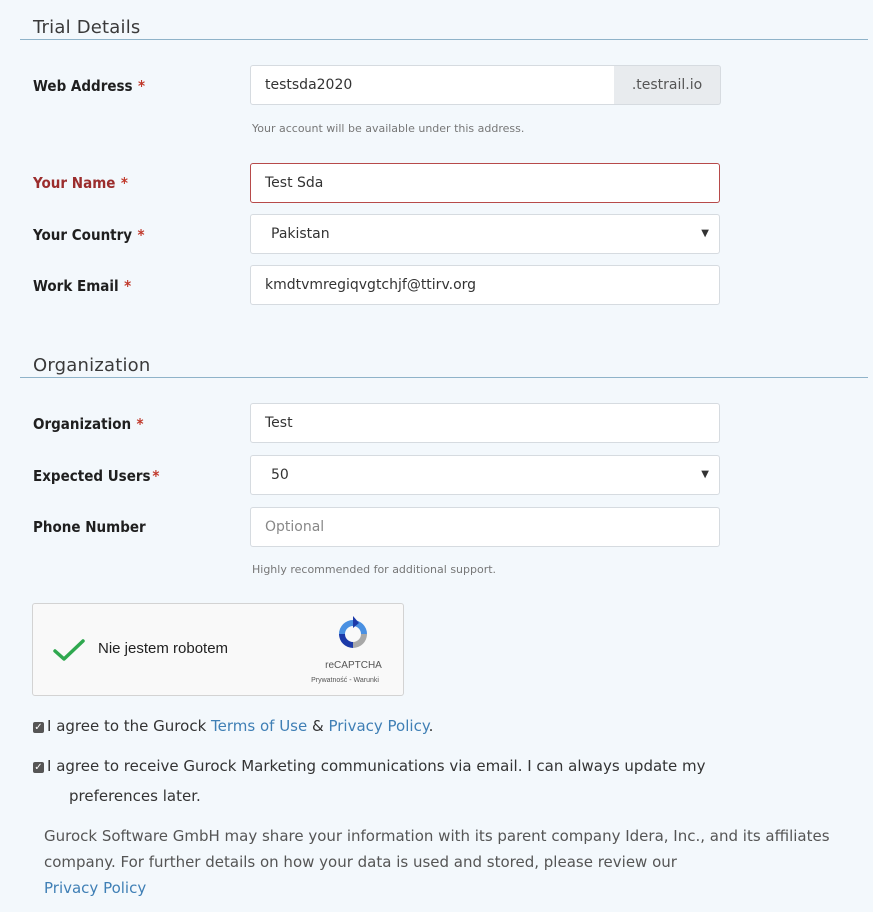 This screenshot has height=912, width=873. What do you see at coordinates (353, 632) in the screenshot?
I see `recaptcha-logo-icon` at bounding box center [353, 632].